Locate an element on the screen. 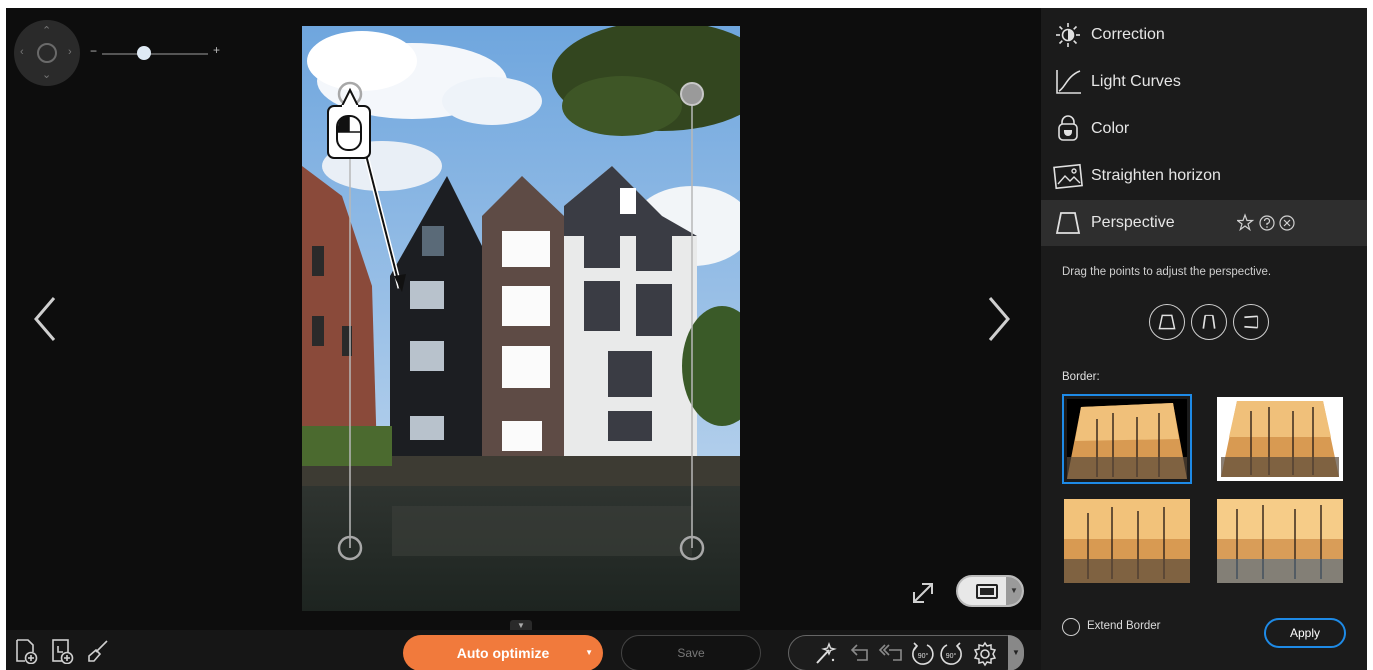  rotate-right-label: 90° is located at coordinates (951, 656).